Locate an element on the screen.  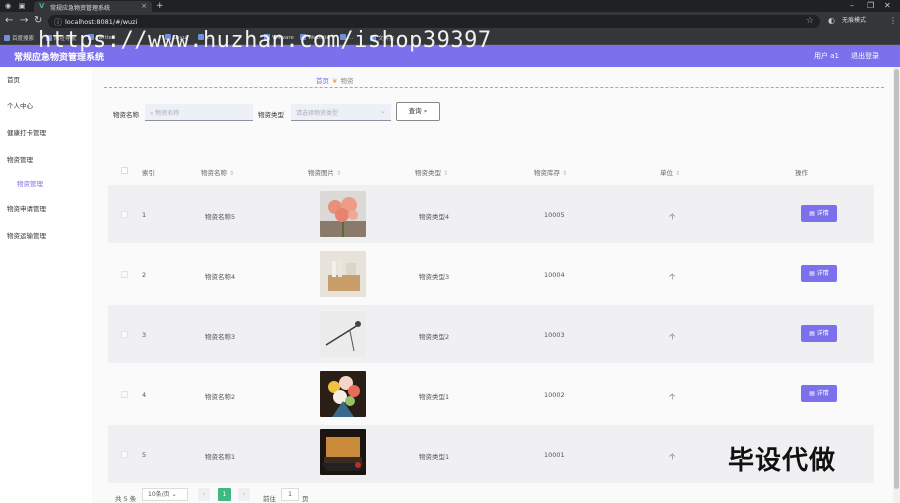
table-row: 3 物资名称3 物资类型2 10003 个 ▤ 详情 is located at coordinates (491, 334).